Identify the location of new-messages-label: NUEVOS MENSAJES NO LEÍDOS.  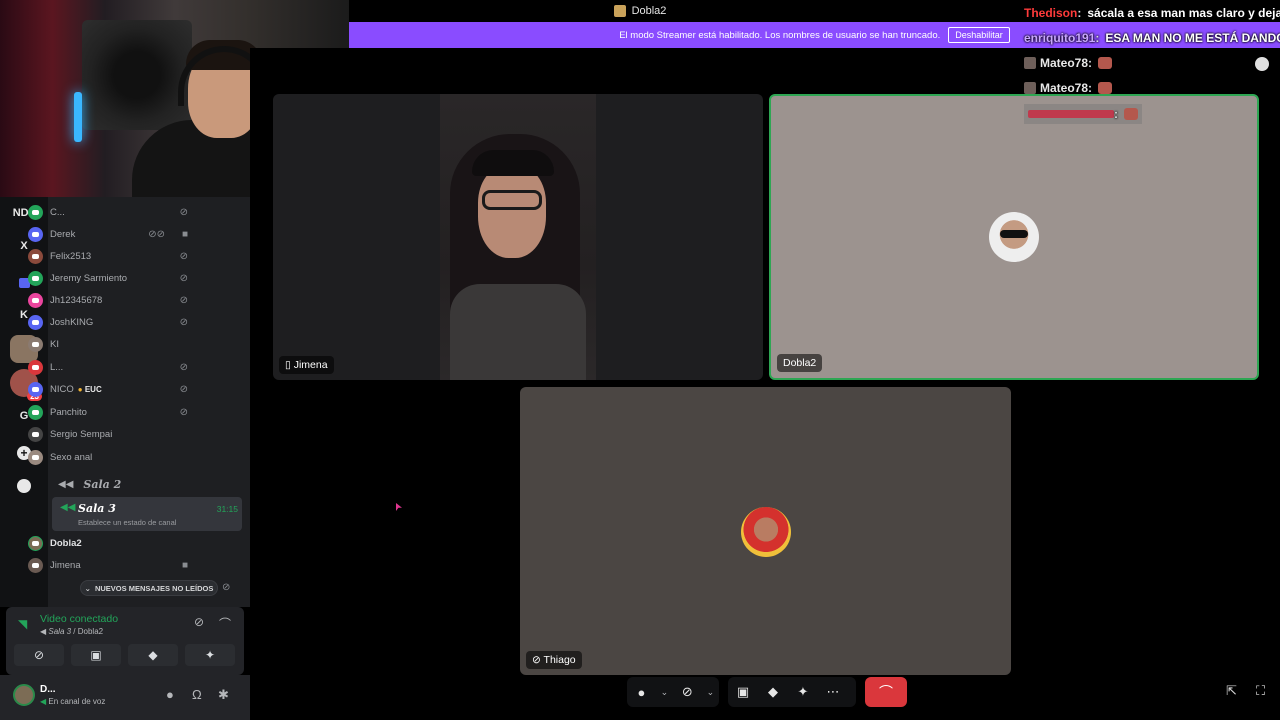
(154, 588).